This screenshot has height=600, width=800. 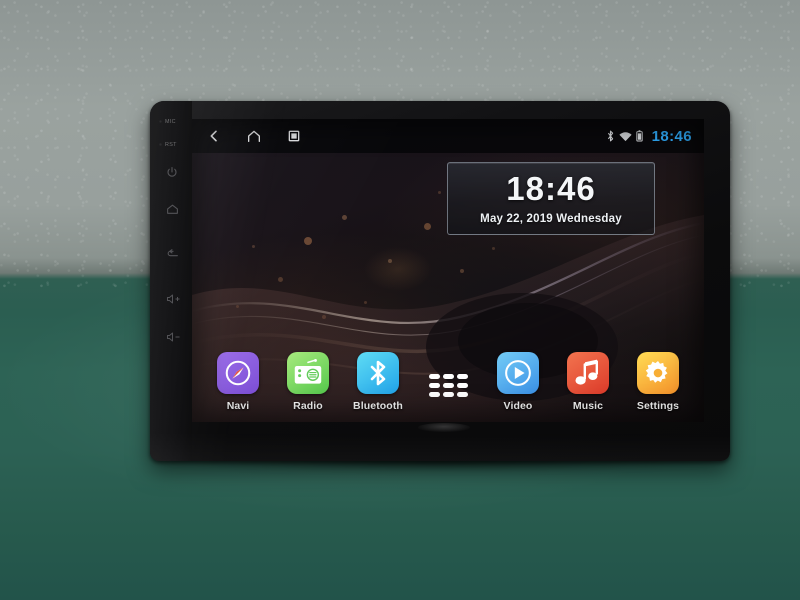 I want to click on hw-back-button, so click(x=172, y=253).